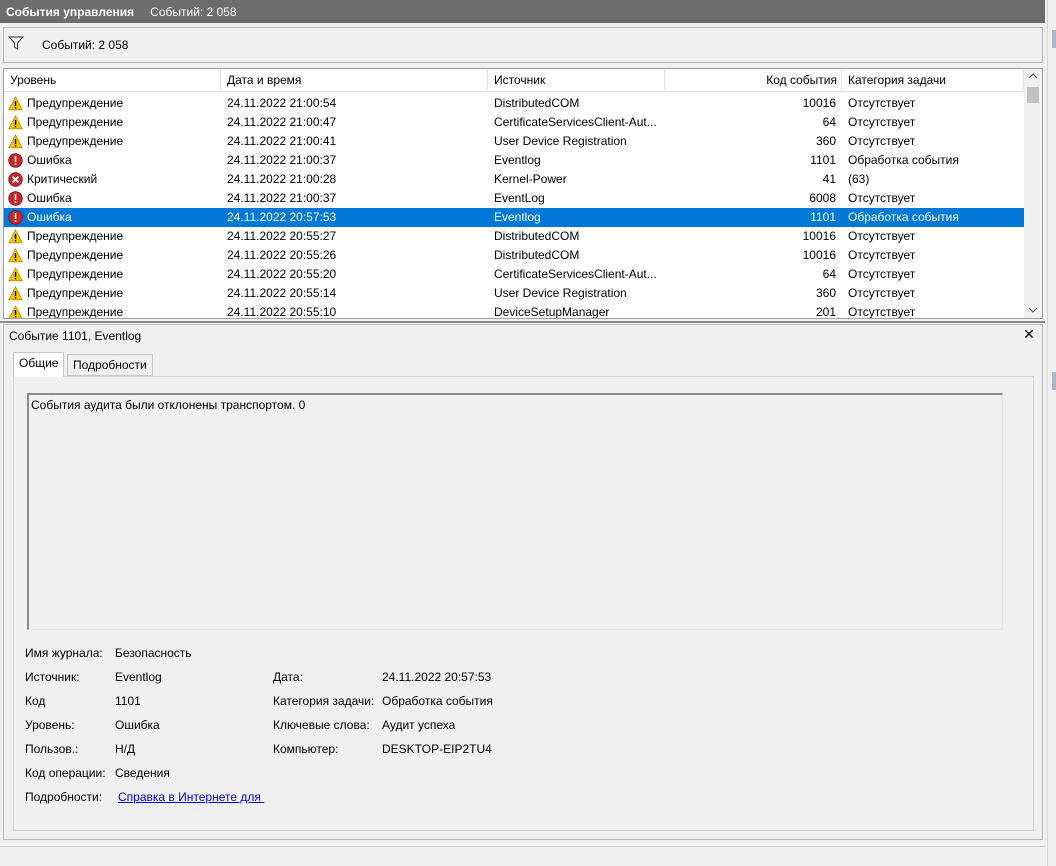 The height and width of the screenshot is (866, 1056). What do you see at coordinates (50, 725) in the screenshot?
I see `level-label: Уровень:` at bounding box center [50, 725].